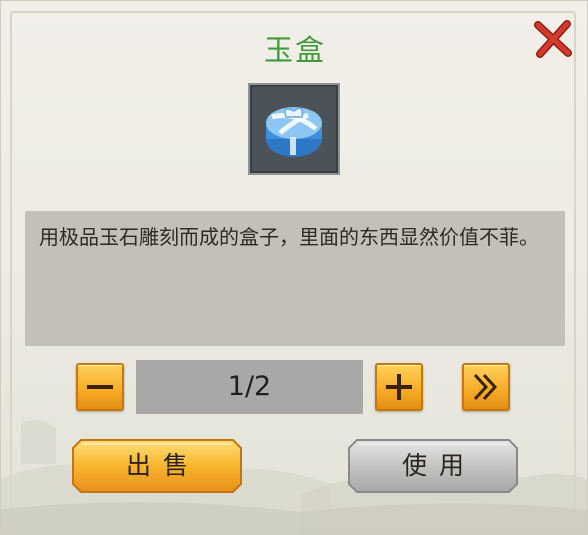 This screenshot has width=588, height=535. I want to click on quantity-display: 1/2, so click(249, 387).